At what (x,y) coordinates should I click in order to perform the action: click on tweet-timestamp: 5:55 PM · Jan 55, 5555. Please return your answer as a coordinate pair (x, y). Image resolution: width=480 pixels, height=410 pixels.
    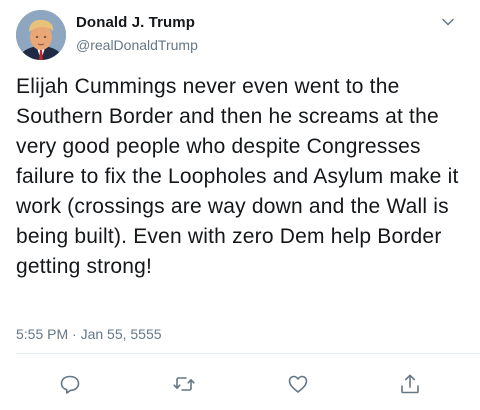
    Looking at the image, I should click on (89, 334).